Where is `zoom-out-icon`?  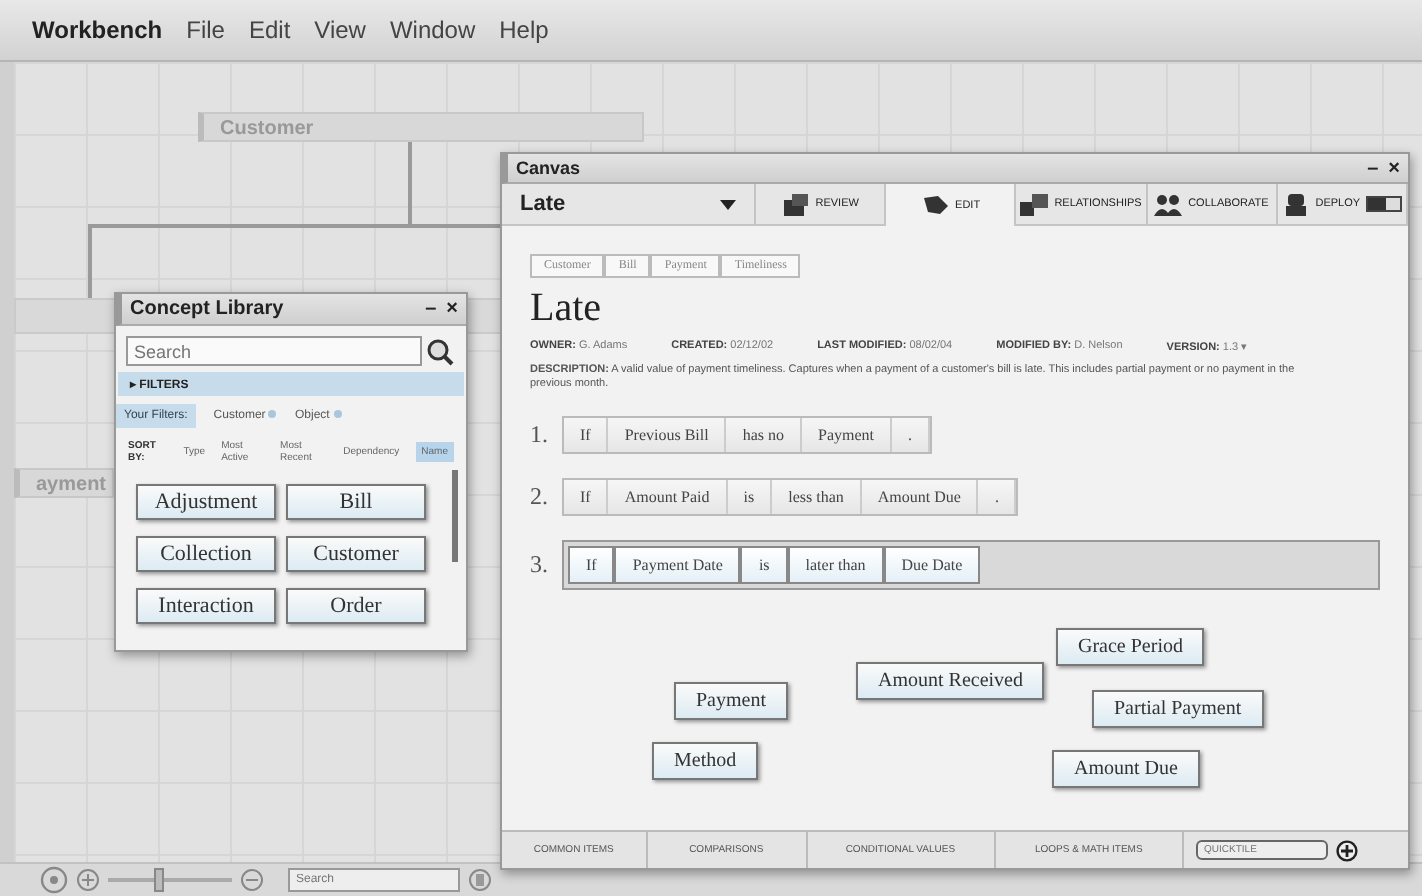 zoom-out-icon is located at coordinates (252, 880).